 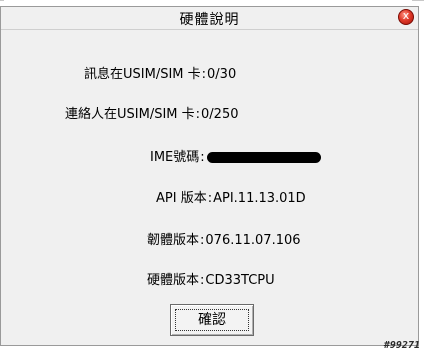 I want to click on imei-row: IME號碼:, so click(x=235, y=155).